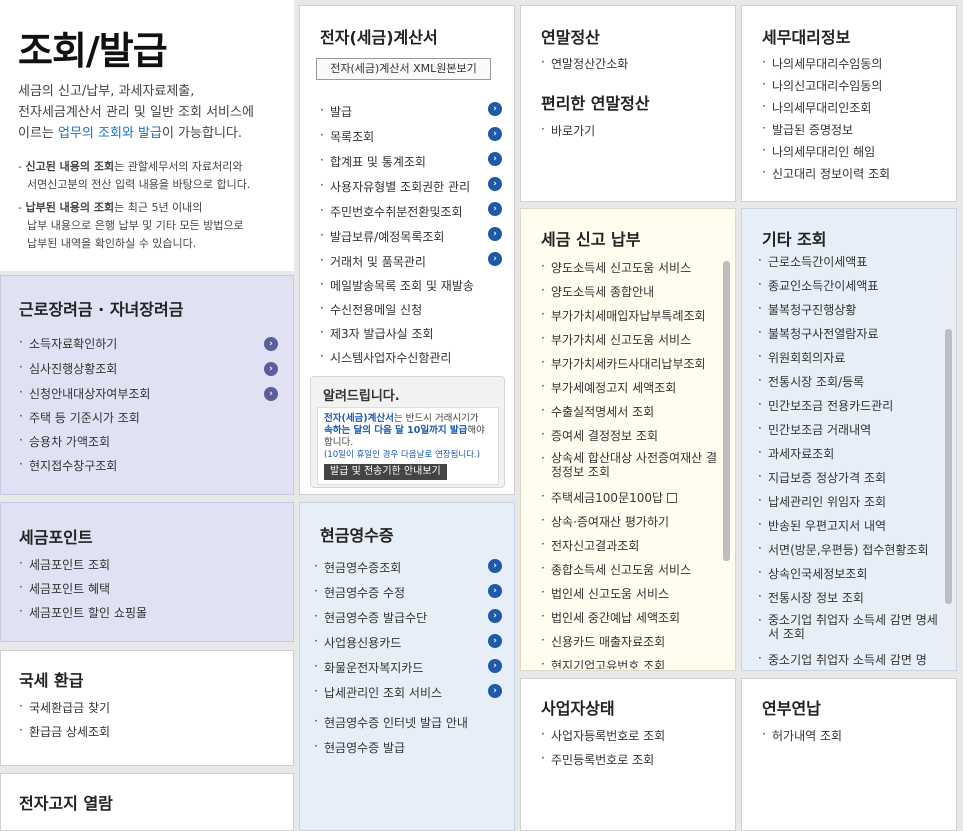  Describe the element at coordinates (818, 151) in the screenshot. I see `list-item: 나의세무대리인 해임` at that location.